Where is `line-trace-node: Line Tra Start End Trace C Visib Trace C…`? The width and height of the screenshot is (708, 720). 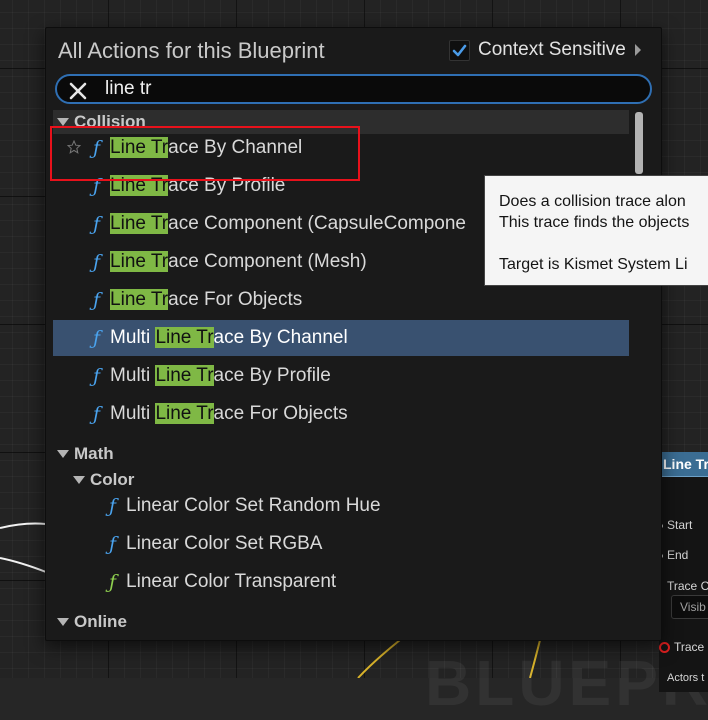 line-trace-node: Line Tra Start End Trace C Visib Trace C… is located at coordinates (683, 572).